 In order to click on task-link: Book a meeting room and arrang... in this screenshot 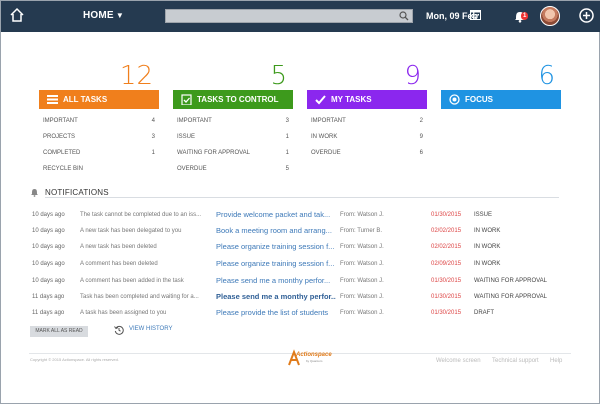, I will do `click(276, 231)`.